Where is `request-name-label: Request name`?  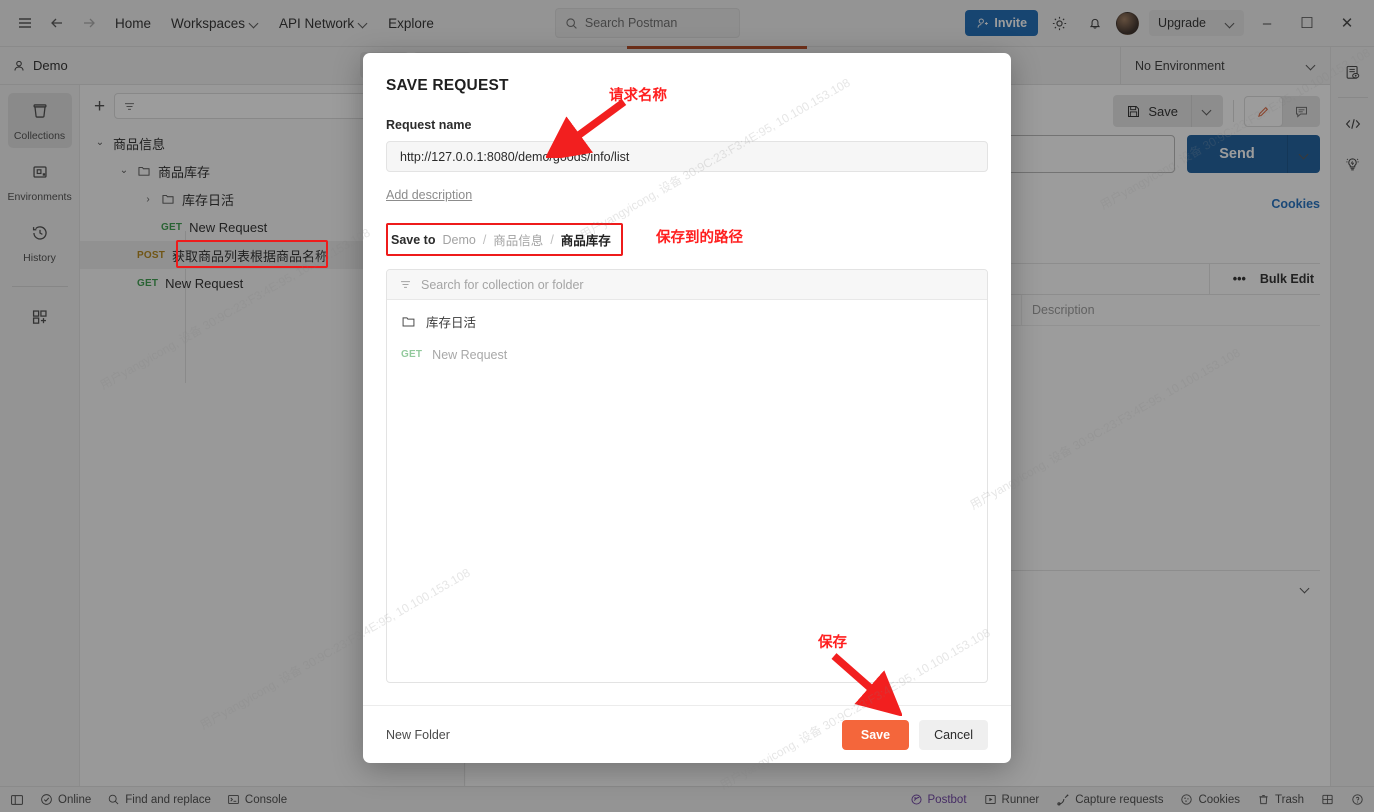
request-name-label: Request name is located at coordinates (429, 125).